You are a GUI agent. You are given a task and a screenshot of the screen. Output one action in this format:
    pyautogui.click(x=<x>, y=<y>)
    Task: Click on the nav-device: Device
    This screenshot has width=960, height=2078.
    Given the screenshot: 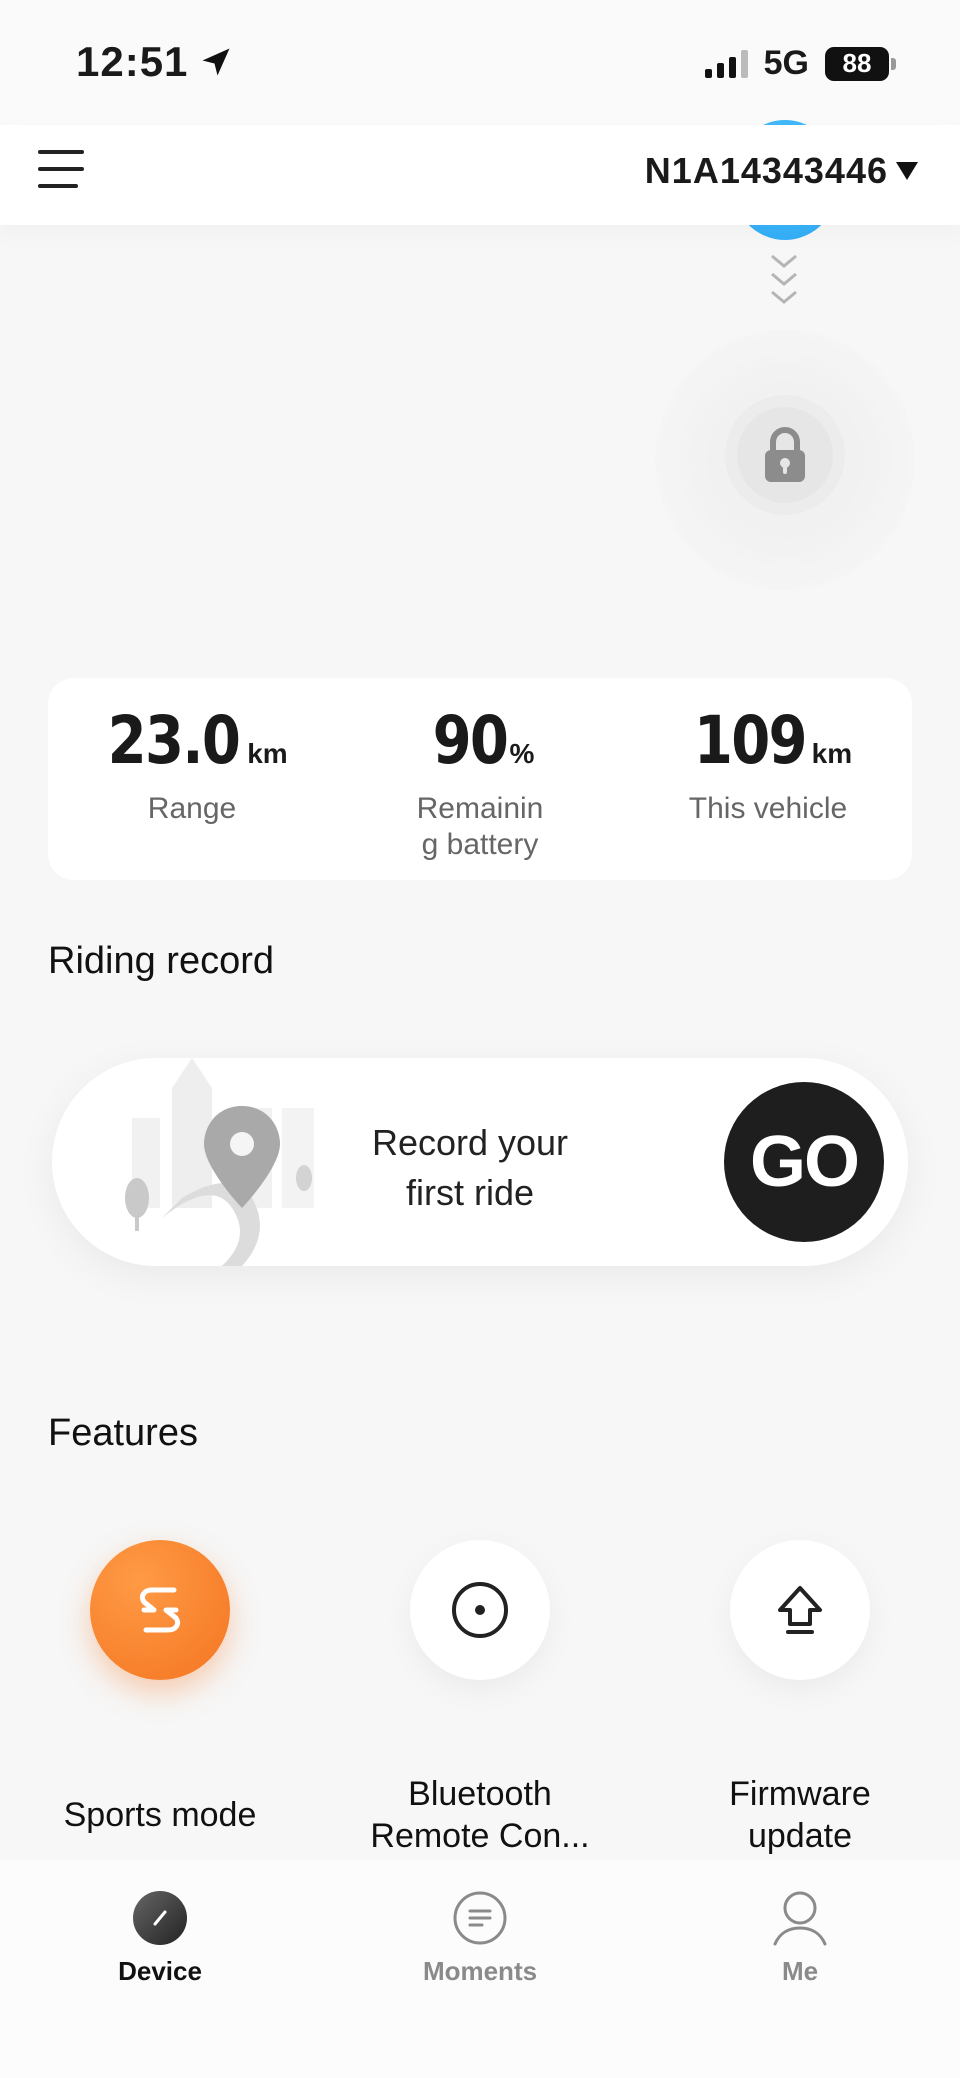 What is the action you would take?
    pyautogui.click(x=160, y=1938)
    